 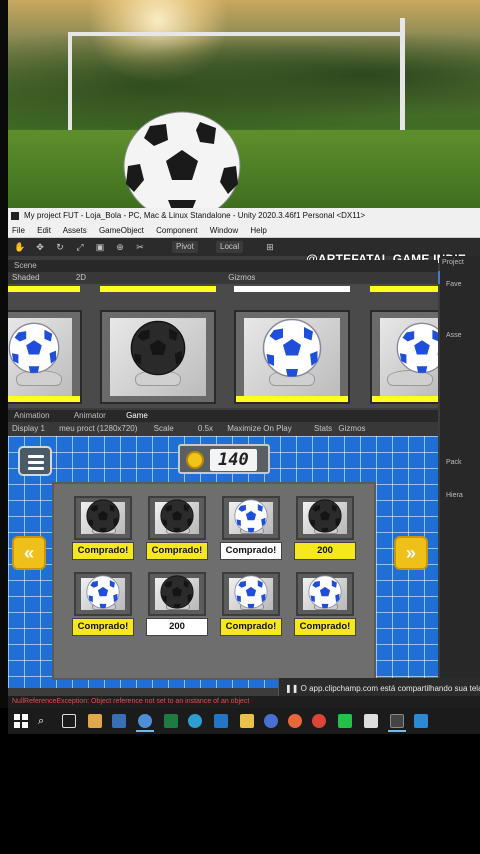 What do you see at coordinates (35, 461) in the screenshot?
I see `menu-list-button` at bounding box center [35, 461].